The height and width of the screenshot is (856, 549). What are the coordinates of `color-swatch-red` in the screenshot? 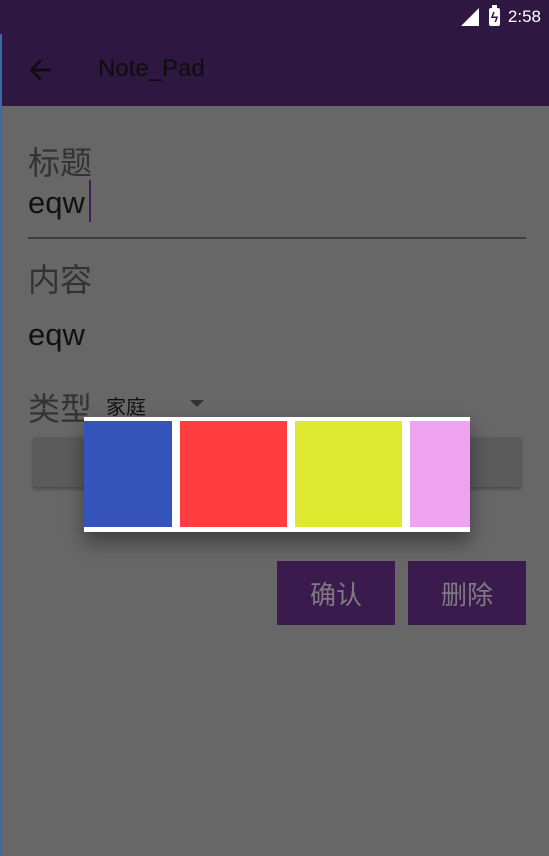 It's located at (233, 474).